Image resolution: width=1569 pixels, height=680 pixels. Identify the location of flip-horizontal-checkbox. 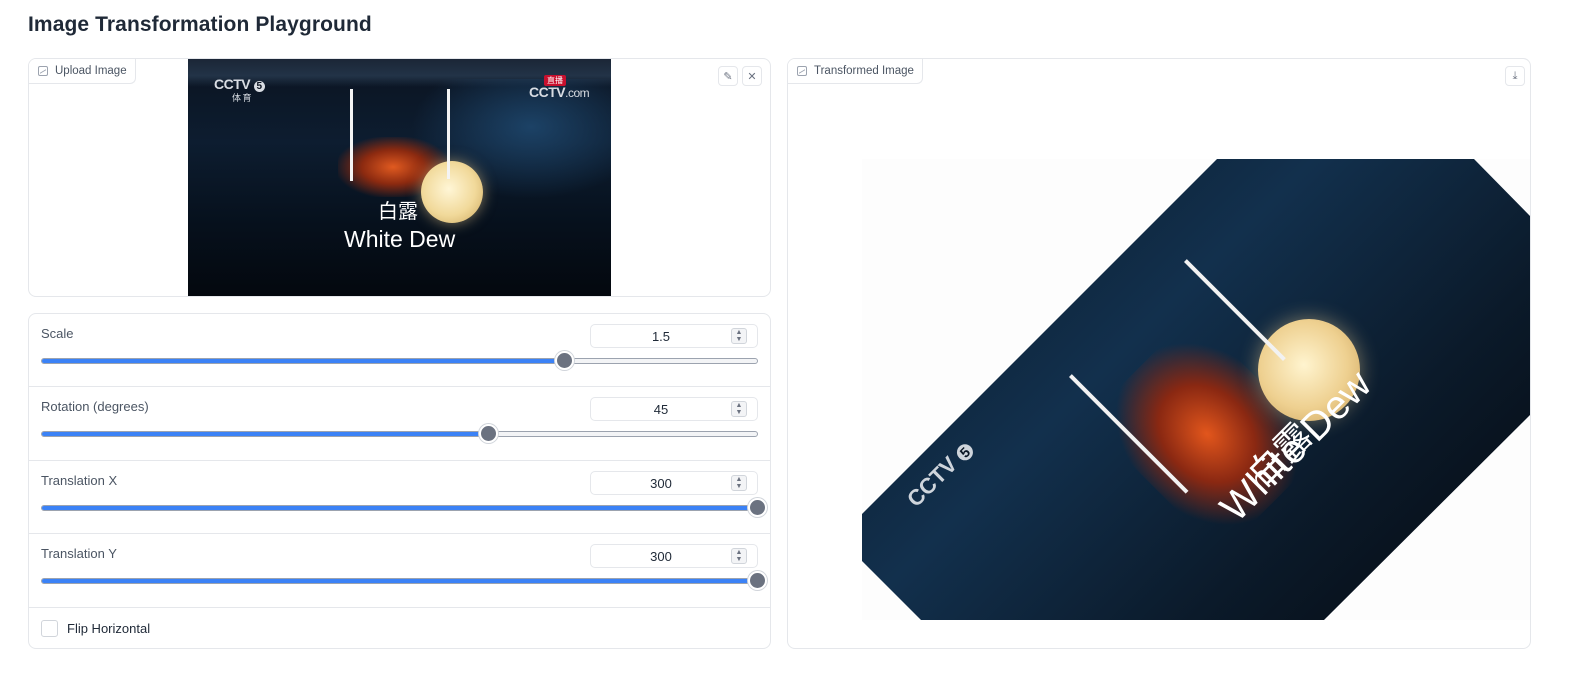
(49, 628).